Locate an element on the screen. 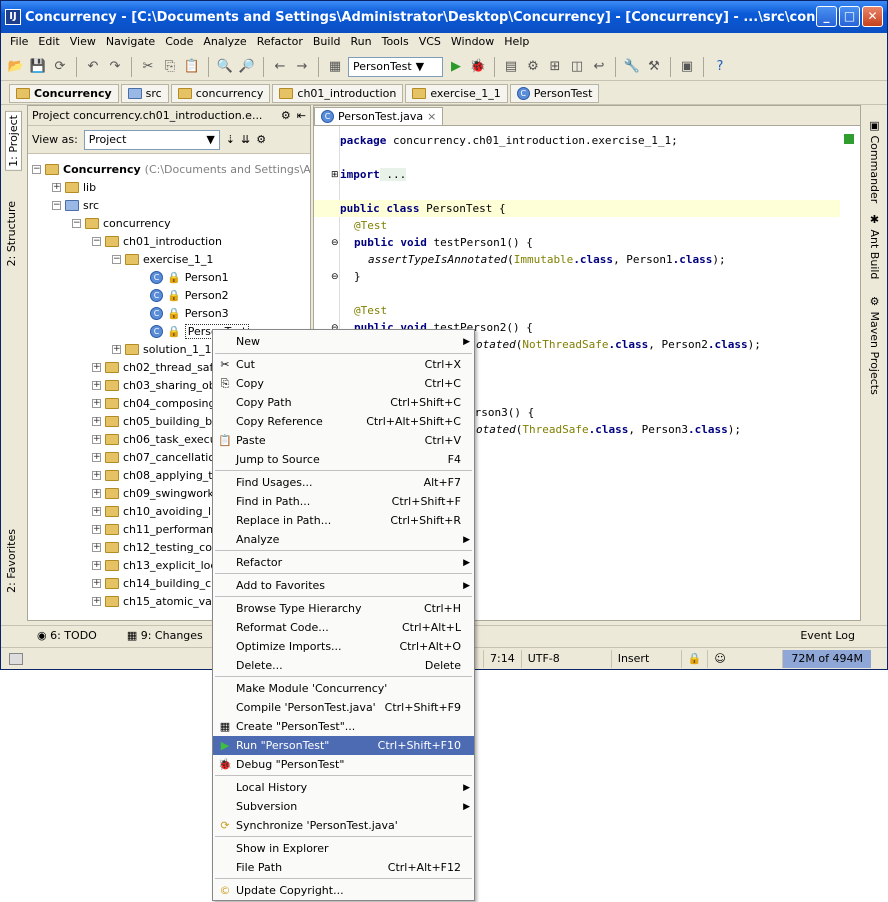 This screenshot has width=888, height=902. tree-node-solution: + solution_1_1 is located at coordinates (162, 349).